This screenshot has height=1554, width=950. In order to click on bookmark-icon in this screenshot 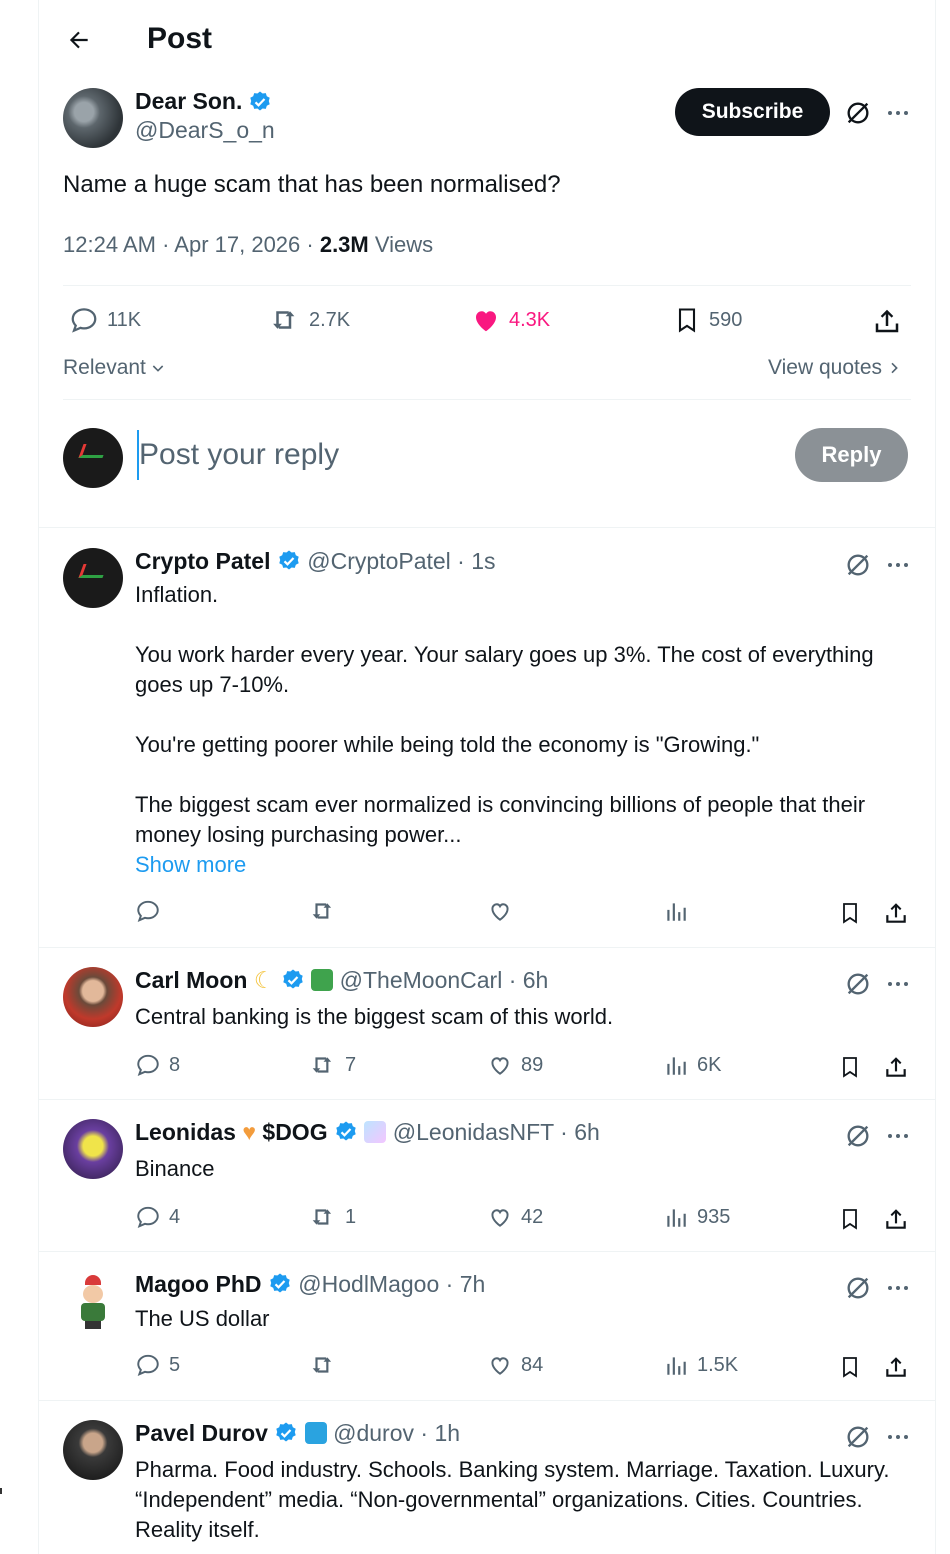, I will do `click(687, 320)`.